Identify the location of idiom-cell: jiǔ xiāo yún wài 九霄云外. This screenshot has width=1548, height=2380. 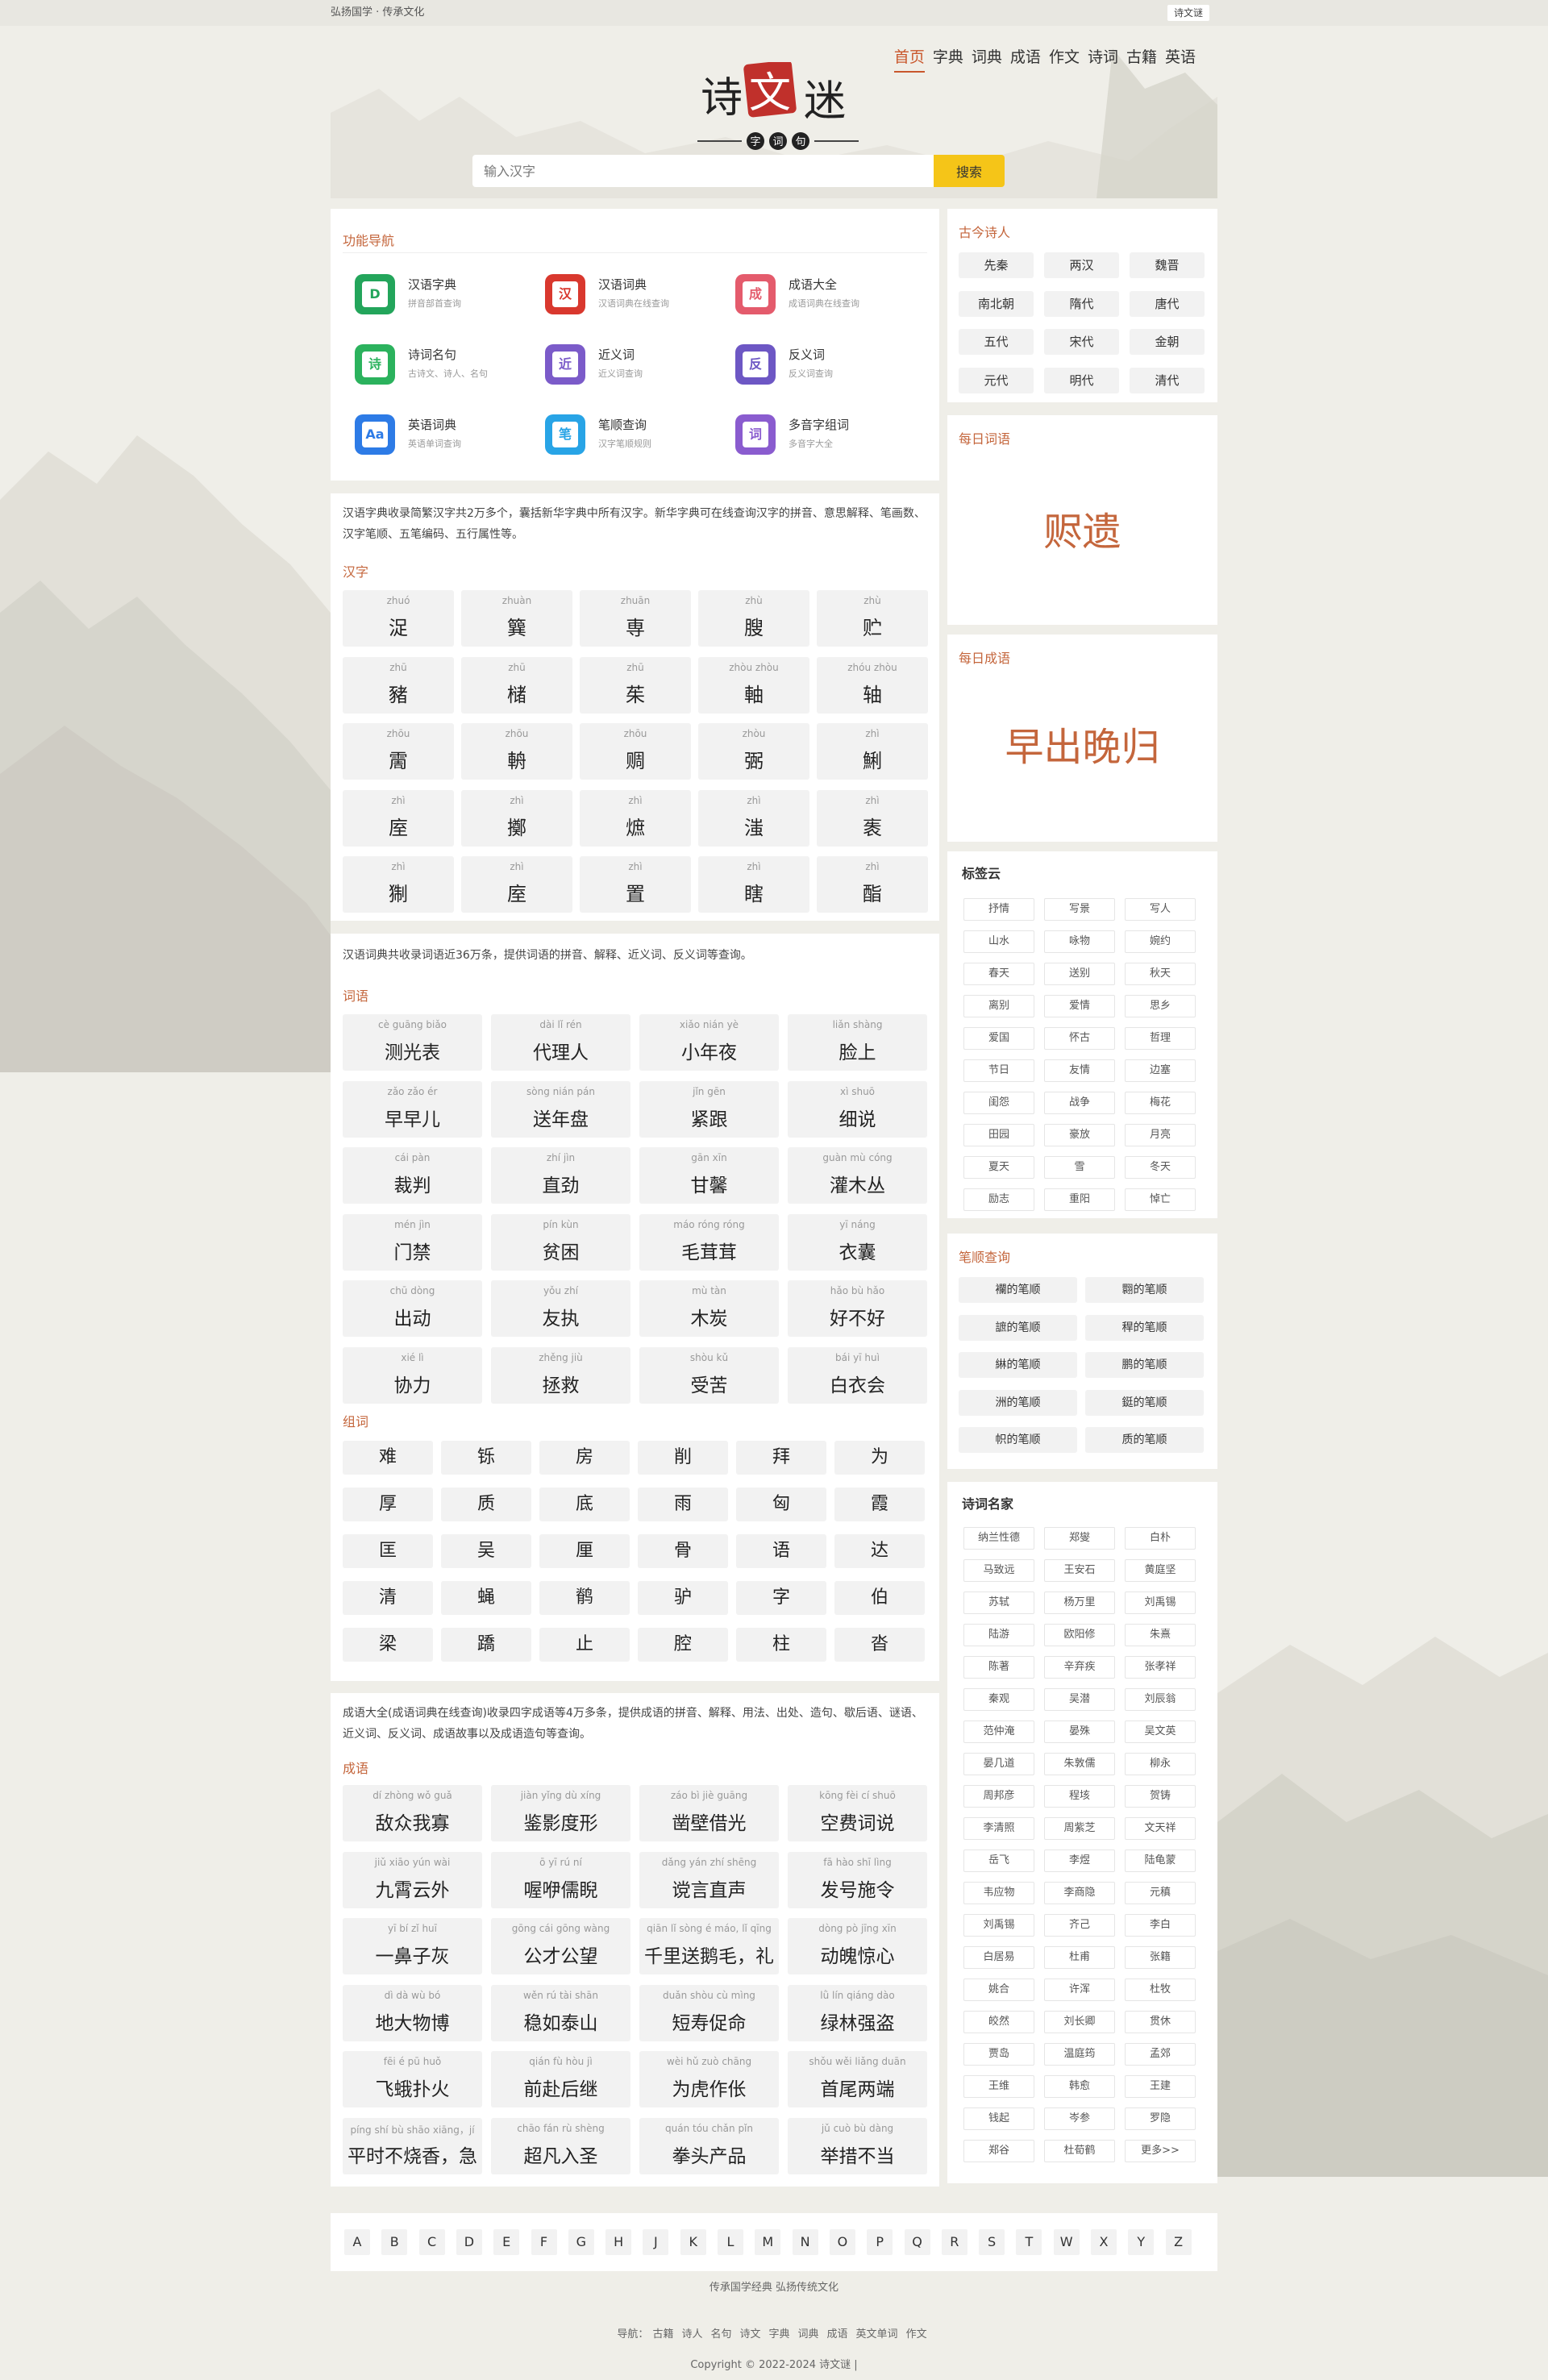
(412, 1880).